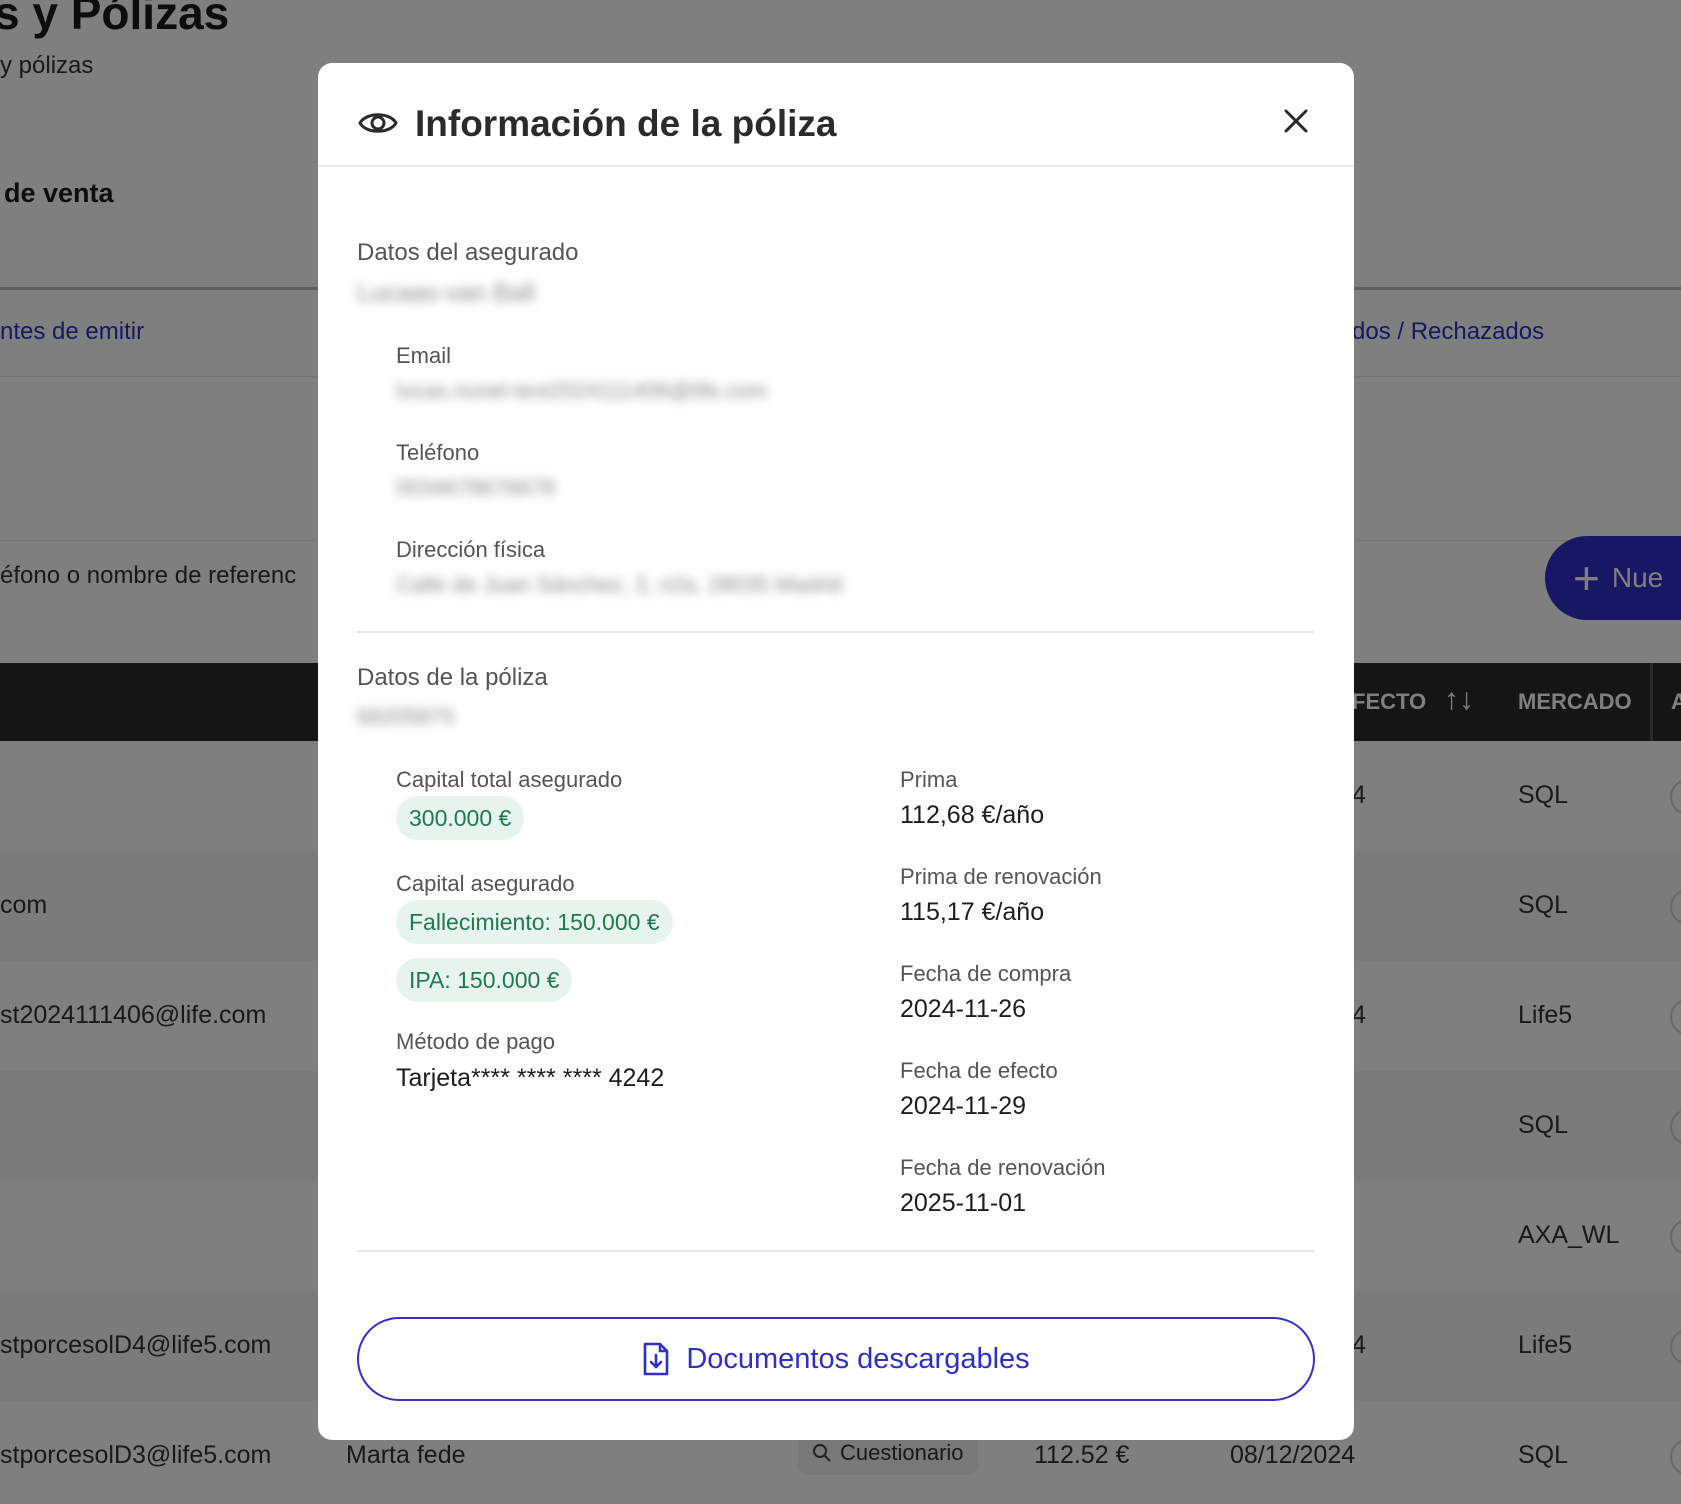 This screenshot has height=1504, width=1681. Describe the element at coordinates (471, 549) in the screenshot. I see `address-label: Dirección física` at that location.